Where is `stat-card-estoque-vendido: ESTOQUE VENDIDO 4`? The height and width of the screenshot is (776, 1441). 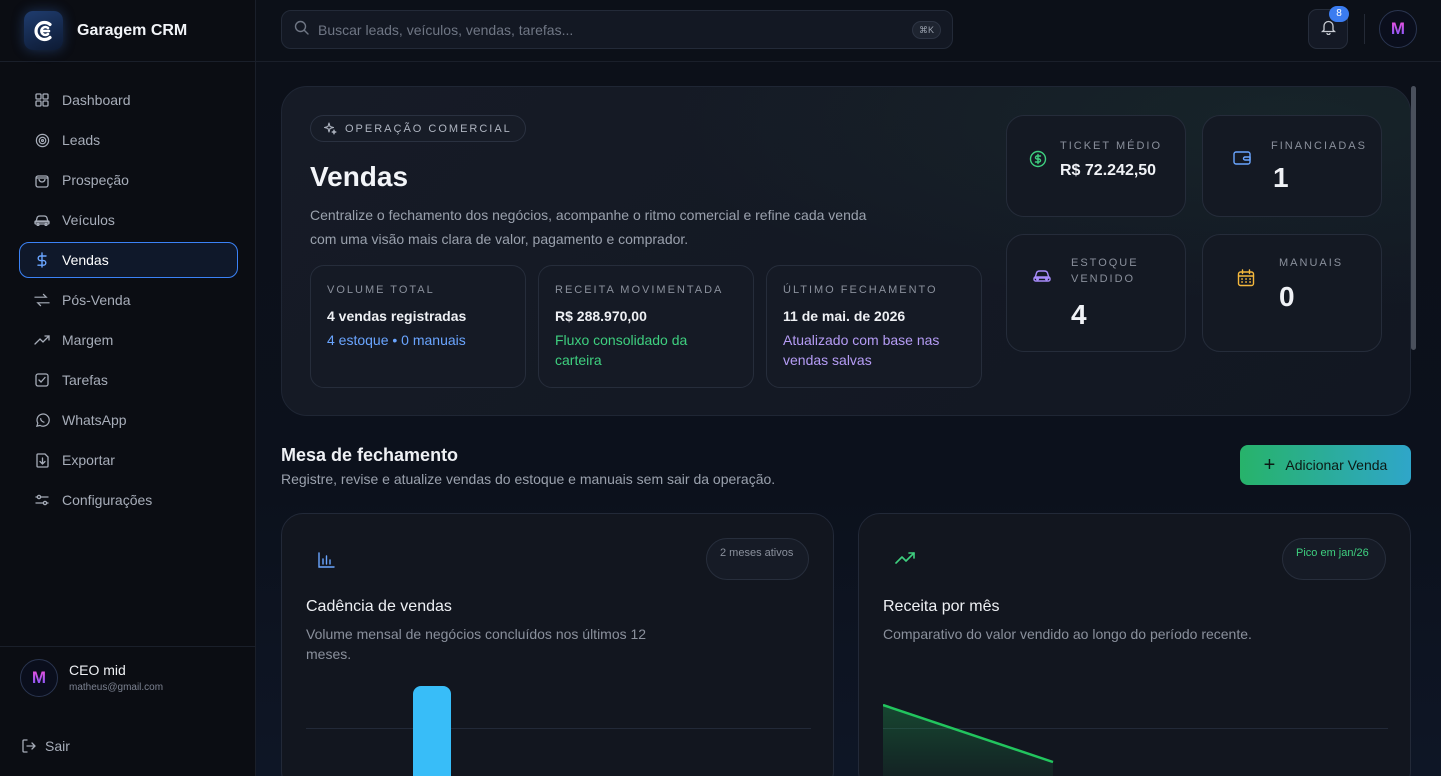 stat-card-estoque-vendido: ESTOQUE VENDIDO 4 is located at coordinates (1096, 293).